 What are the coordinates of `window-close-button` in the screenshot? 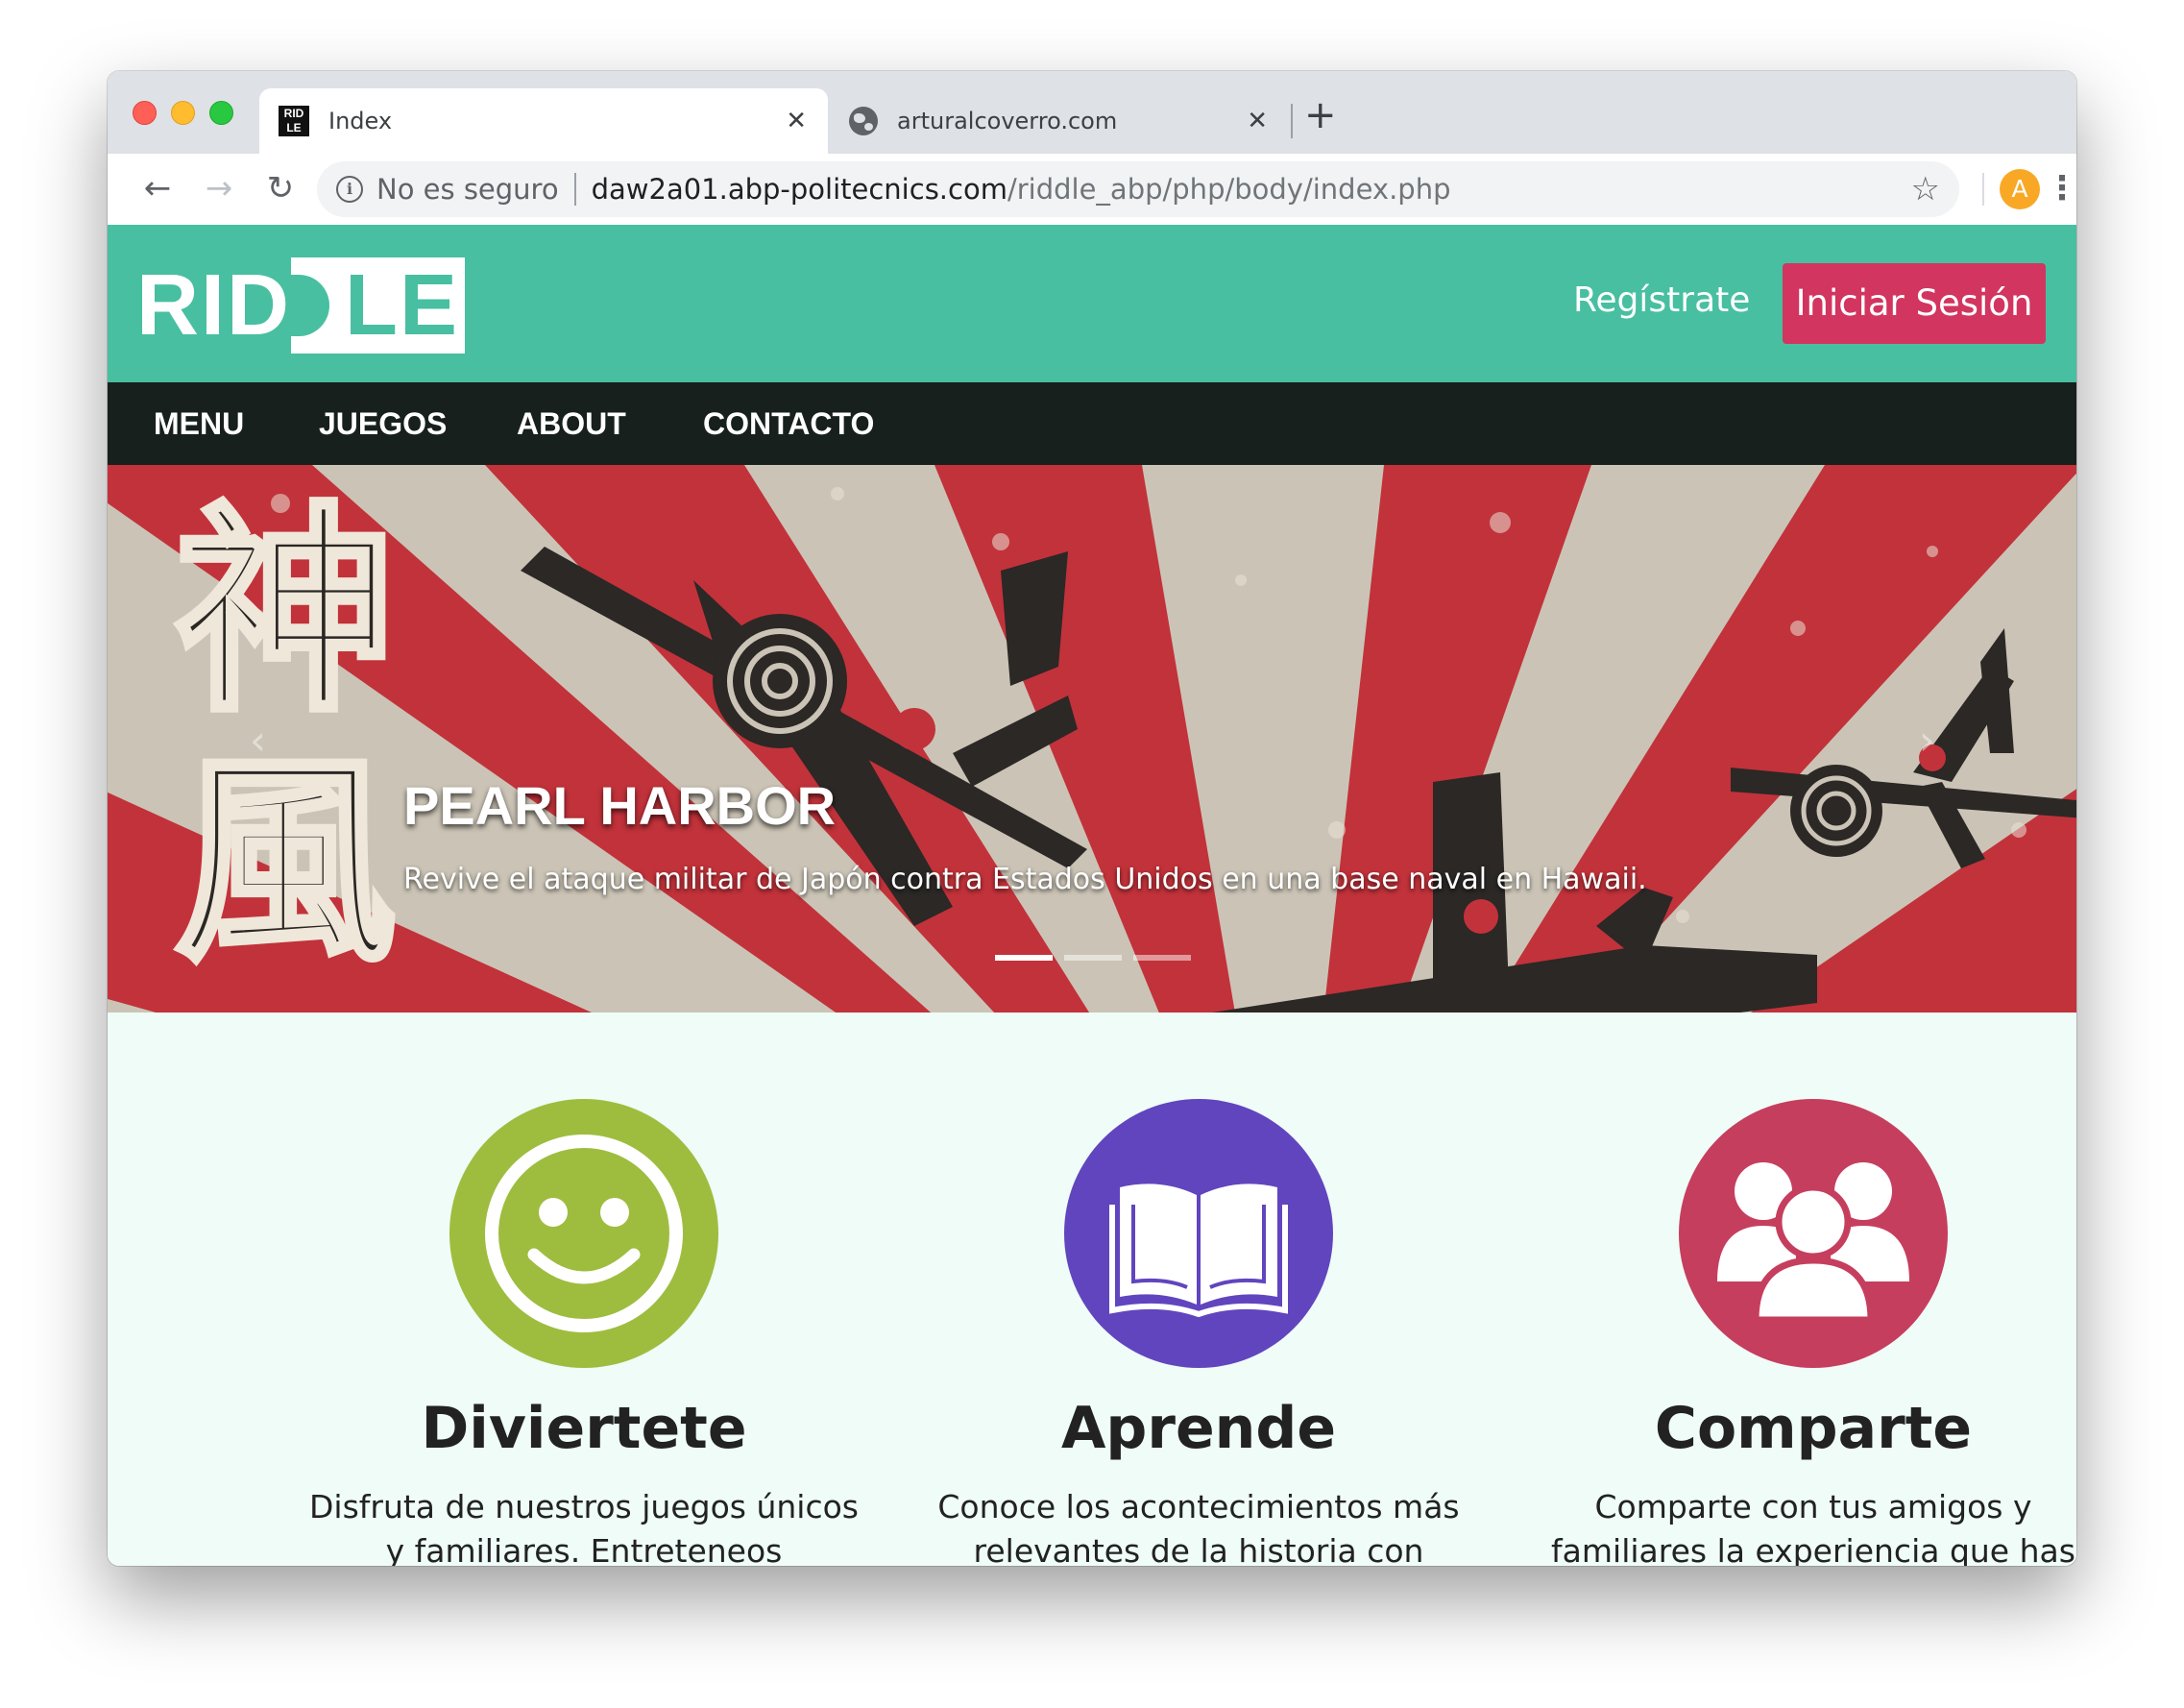 It's located at (145, 113).